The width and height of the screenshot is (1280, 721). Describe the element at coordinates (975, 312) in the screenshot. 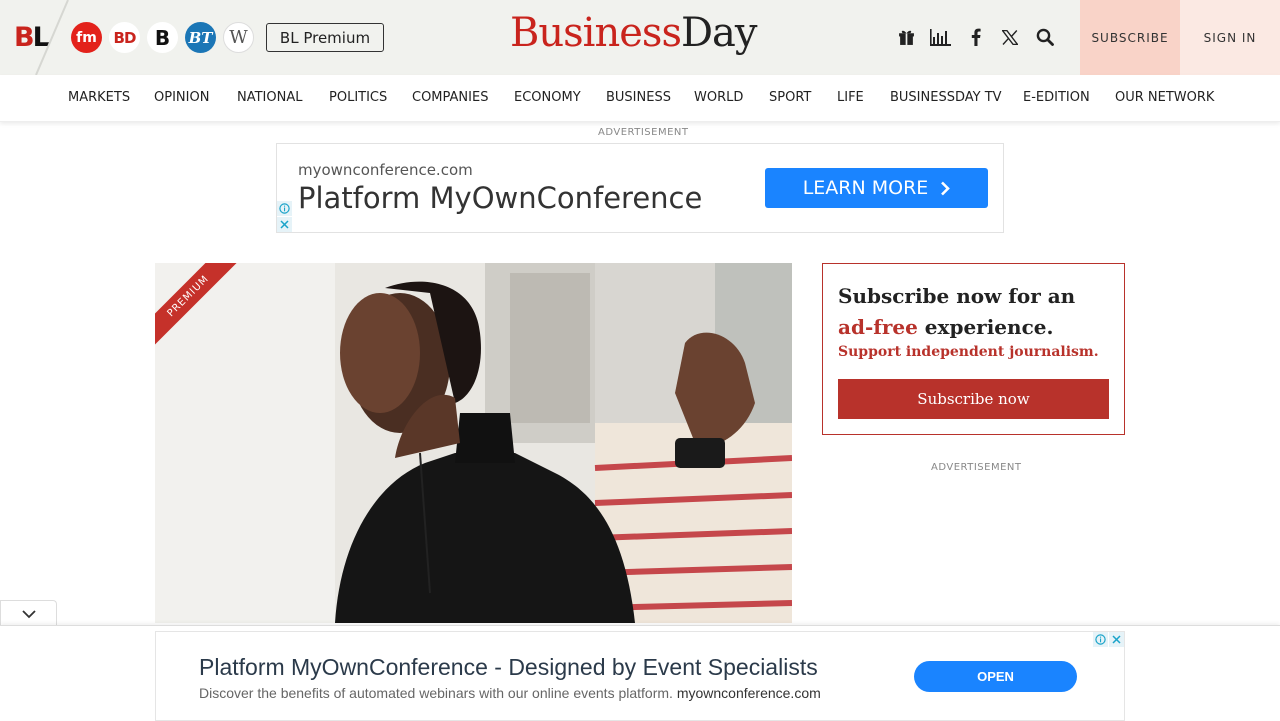

I see `subscribe-promo-title: Subscribe now for an ad-free experience.` at that location.